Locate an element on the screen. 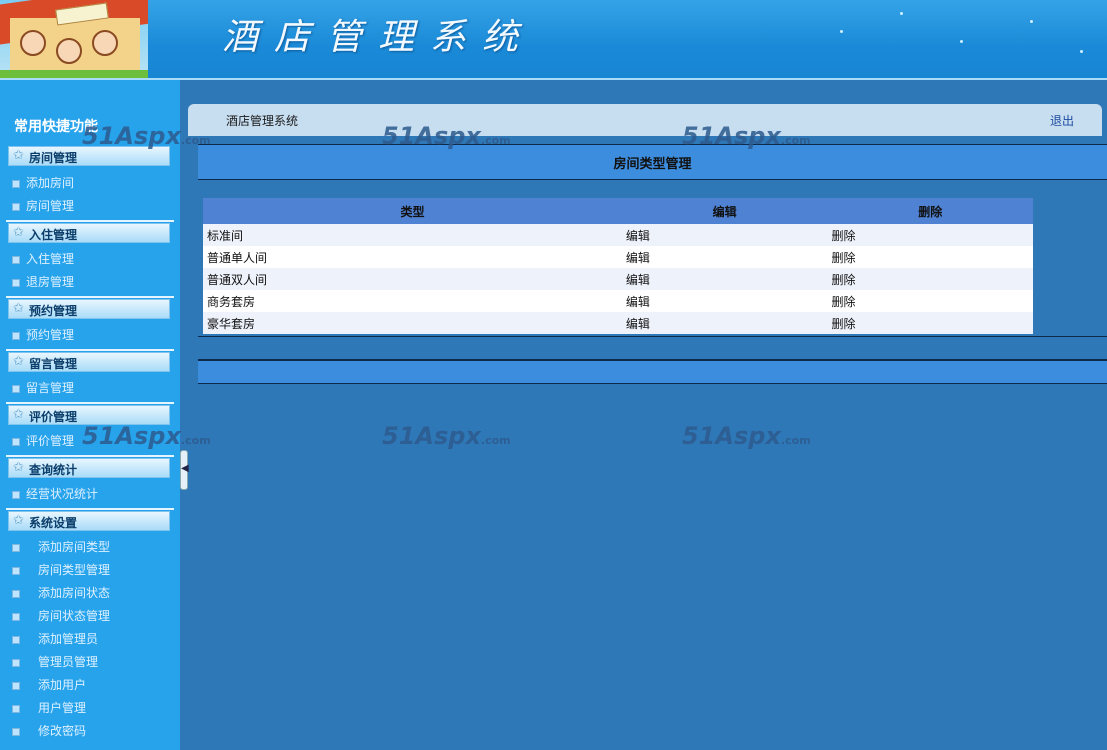  footer-band is located at coordinates (652, 372).